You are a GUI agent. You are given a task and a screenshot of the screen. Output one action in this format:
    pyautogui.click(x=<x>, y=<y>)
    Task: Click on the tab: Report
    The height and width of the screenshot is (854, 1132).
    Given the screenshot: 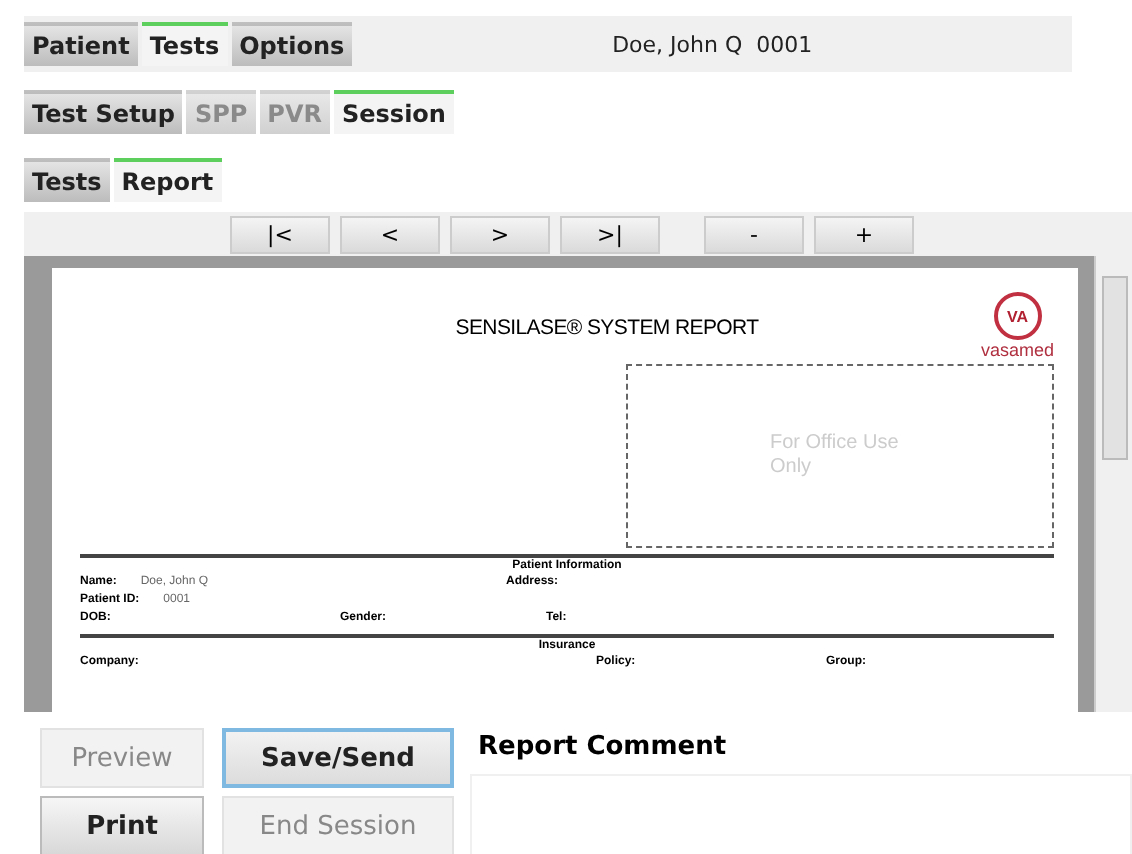 What is the action you would take?
    pyautogui.click(x=167, y=180)
    